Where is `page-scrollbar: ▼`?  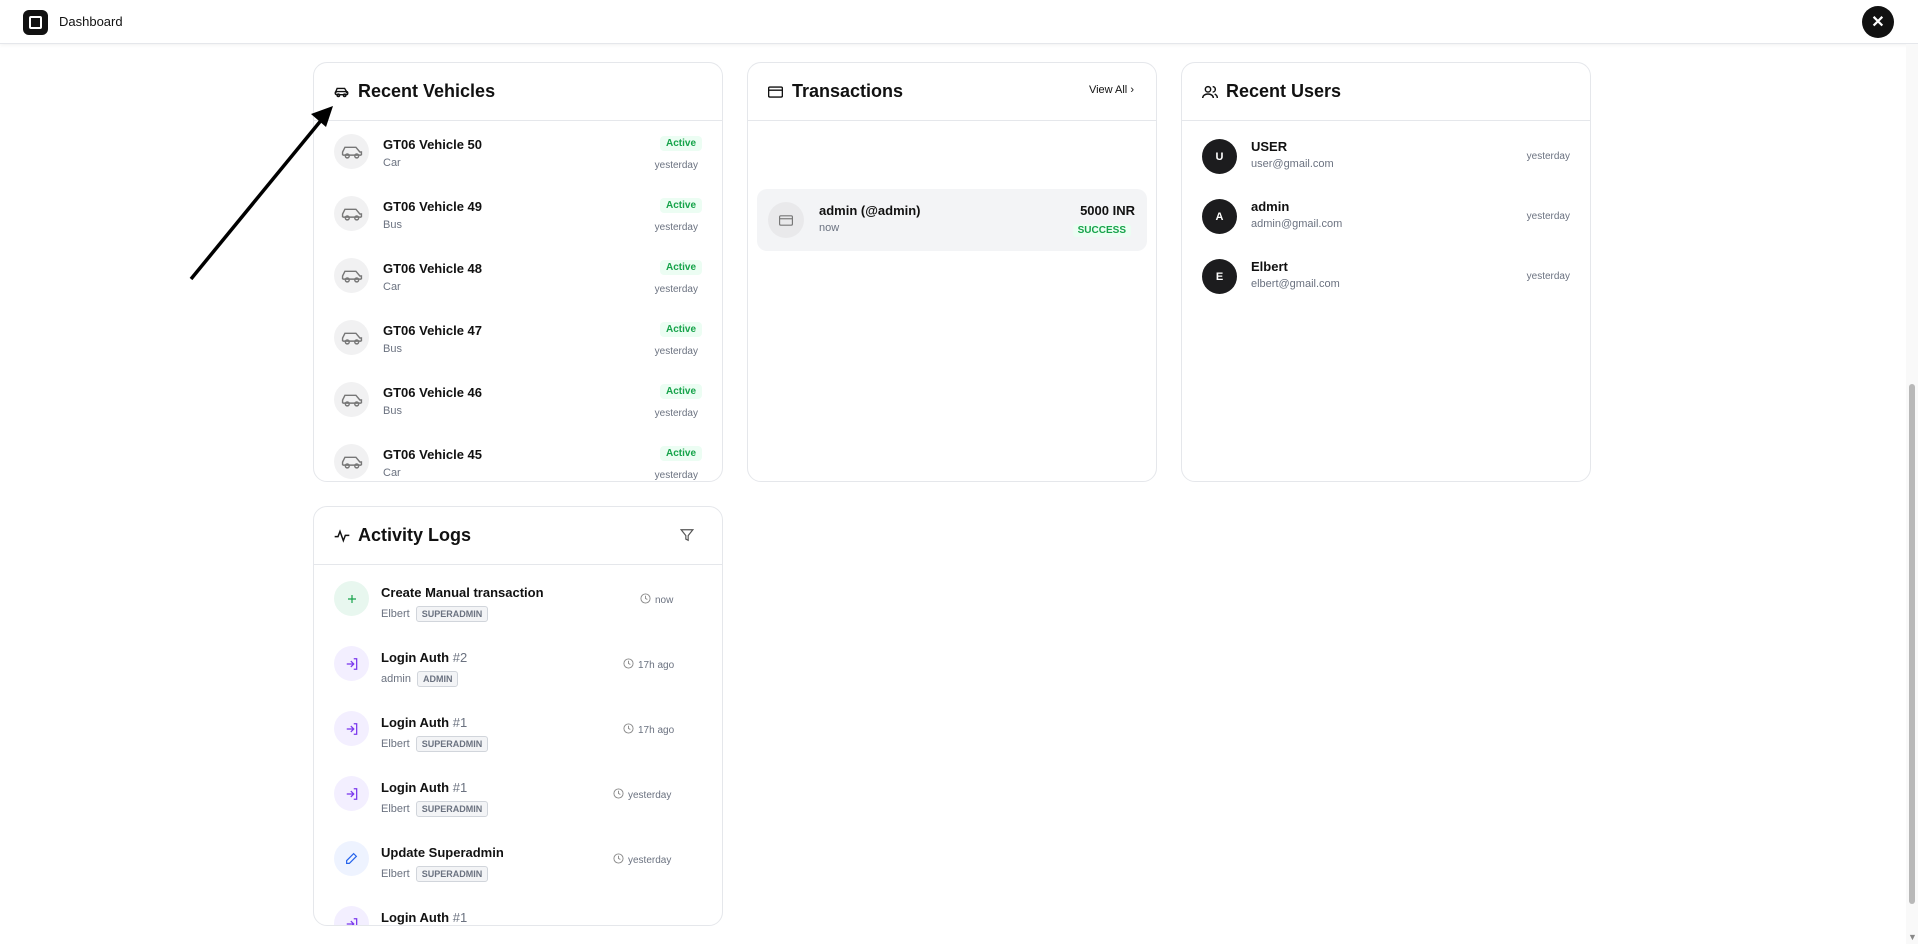
page-scrollbar: ▼ is located at coordinates (1912, 494).